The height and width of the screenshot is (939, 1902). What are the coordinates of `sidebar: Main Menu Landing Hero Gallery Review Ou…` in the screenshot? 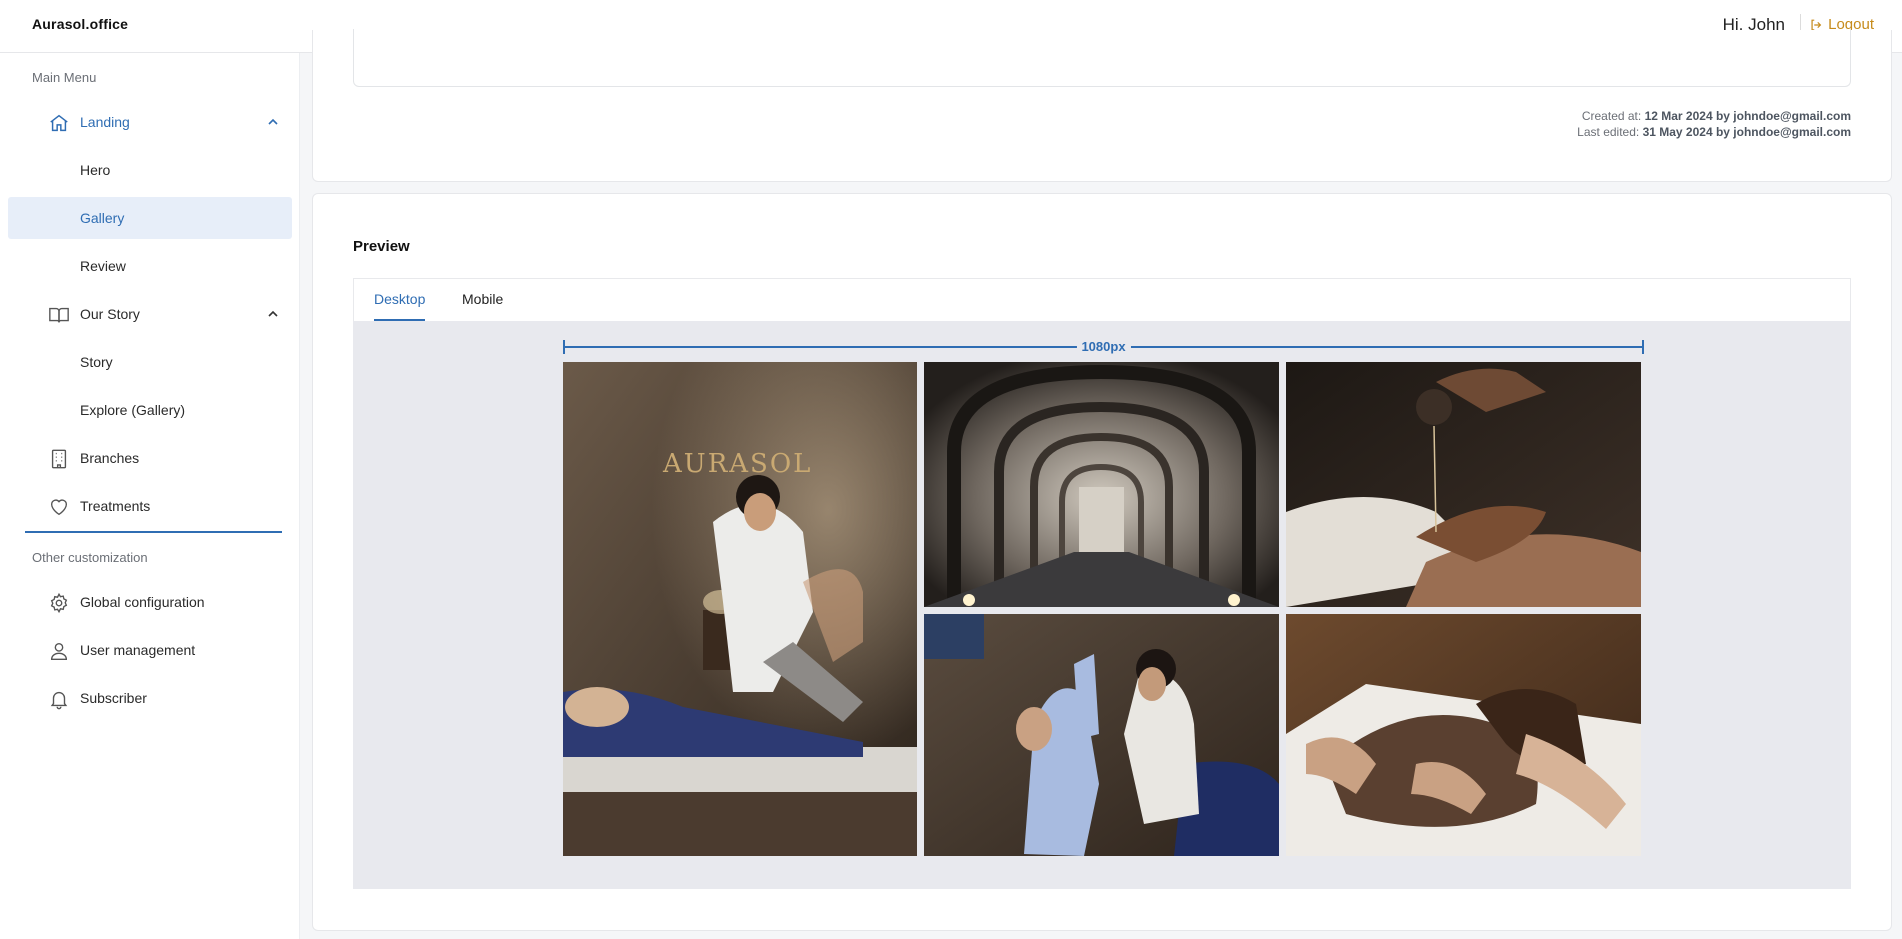 It's located at (150, 496).